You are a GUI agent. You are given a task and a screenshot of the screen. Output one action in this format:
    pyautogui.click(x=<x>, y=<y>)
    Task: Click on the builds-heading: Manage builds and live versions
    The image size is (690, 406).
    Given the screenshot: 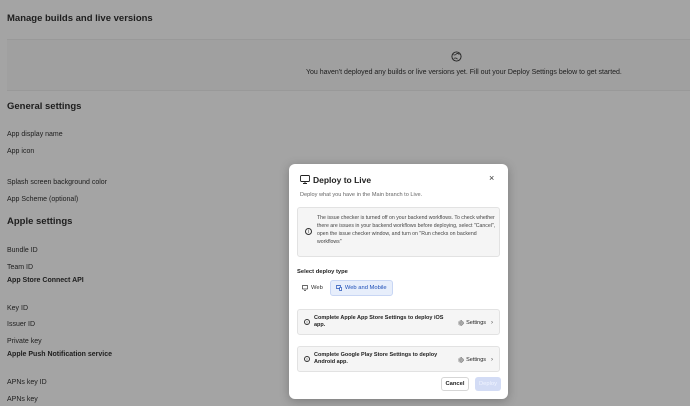 What is the action you would take?
    pyautogui.click(x=80, y=18)
    